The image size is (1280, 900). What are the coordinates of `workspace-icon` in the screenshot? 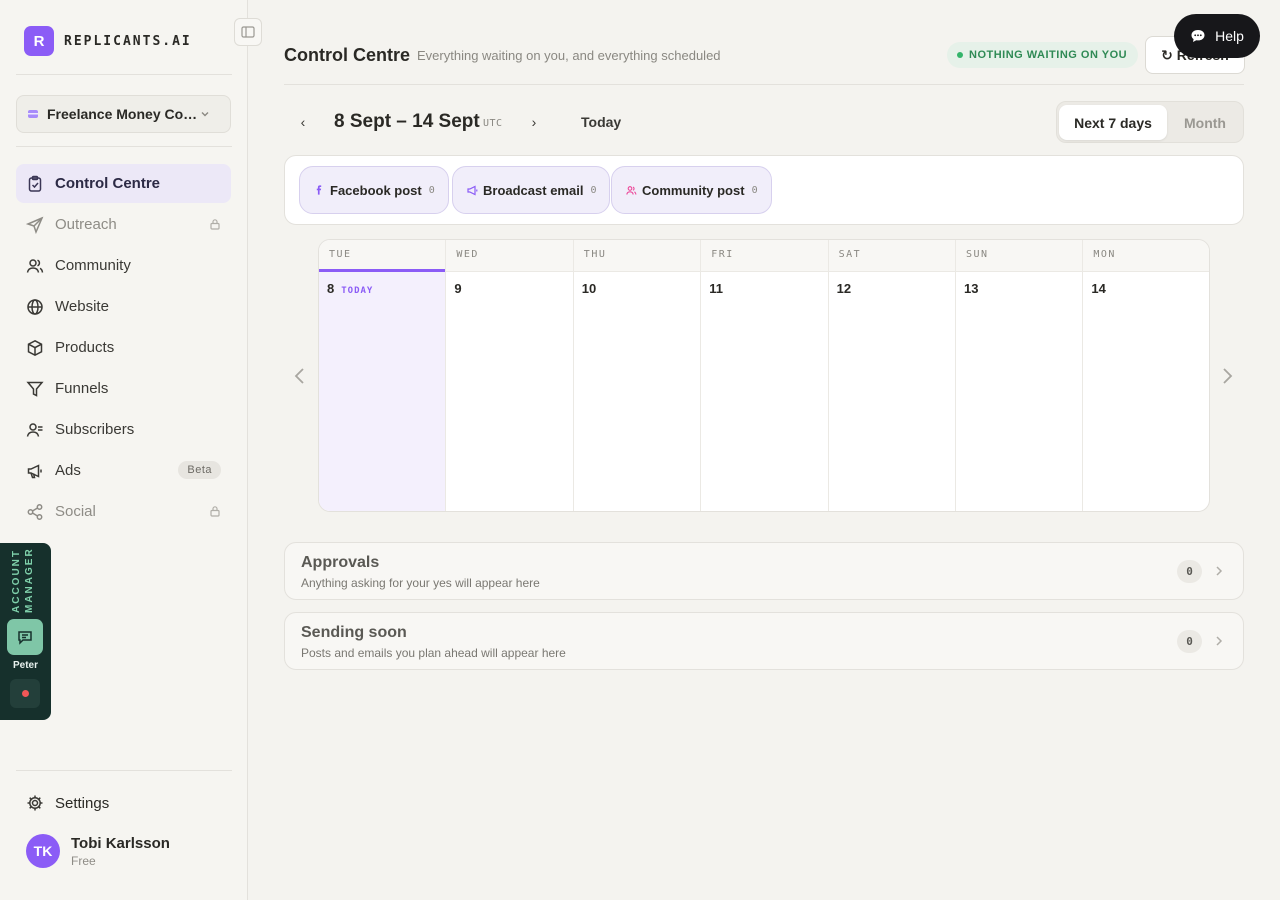 It's located at (33, 114).